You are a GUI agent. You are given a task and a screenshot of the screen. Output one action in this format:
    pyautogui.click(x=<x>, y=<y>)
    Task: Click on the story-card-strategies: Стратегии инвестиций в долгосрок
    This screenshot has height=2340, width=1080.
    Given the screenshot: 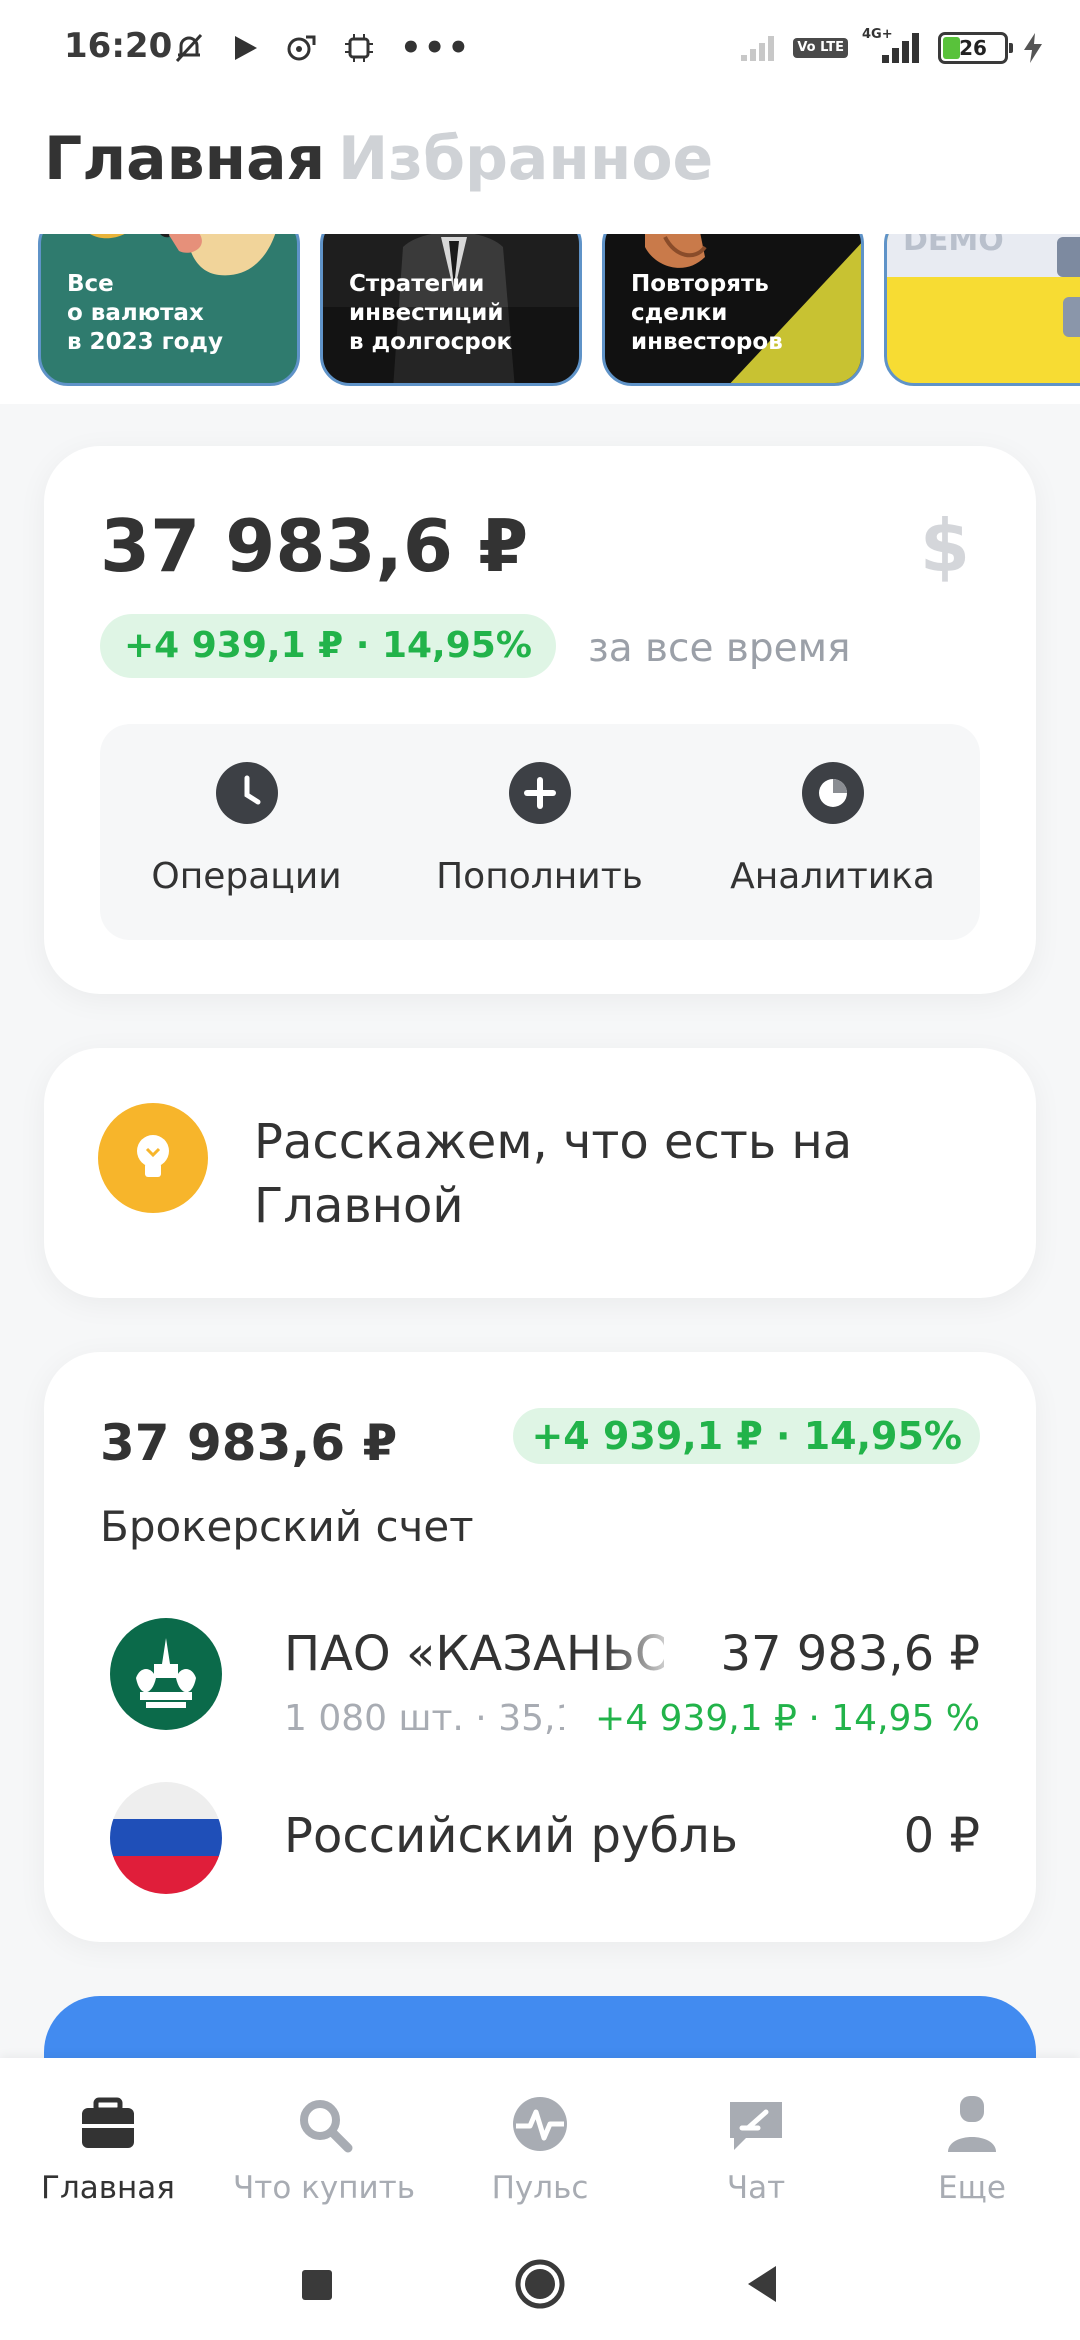 What is the action you would take?
    pyautogui.click(x=451, y=310)
    